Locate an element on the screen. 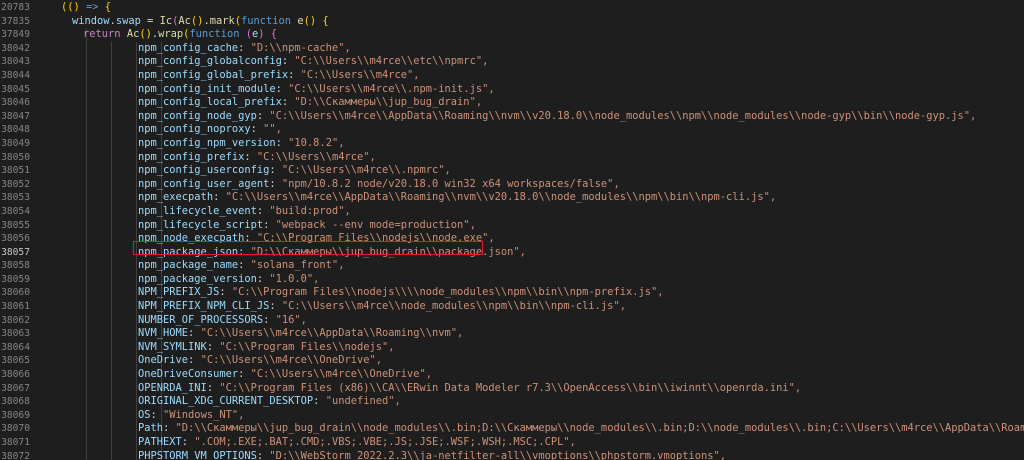 This screenshot has width=1024, height=460. property-key: npm_config_userconfig is located at coordinates (204, 170).